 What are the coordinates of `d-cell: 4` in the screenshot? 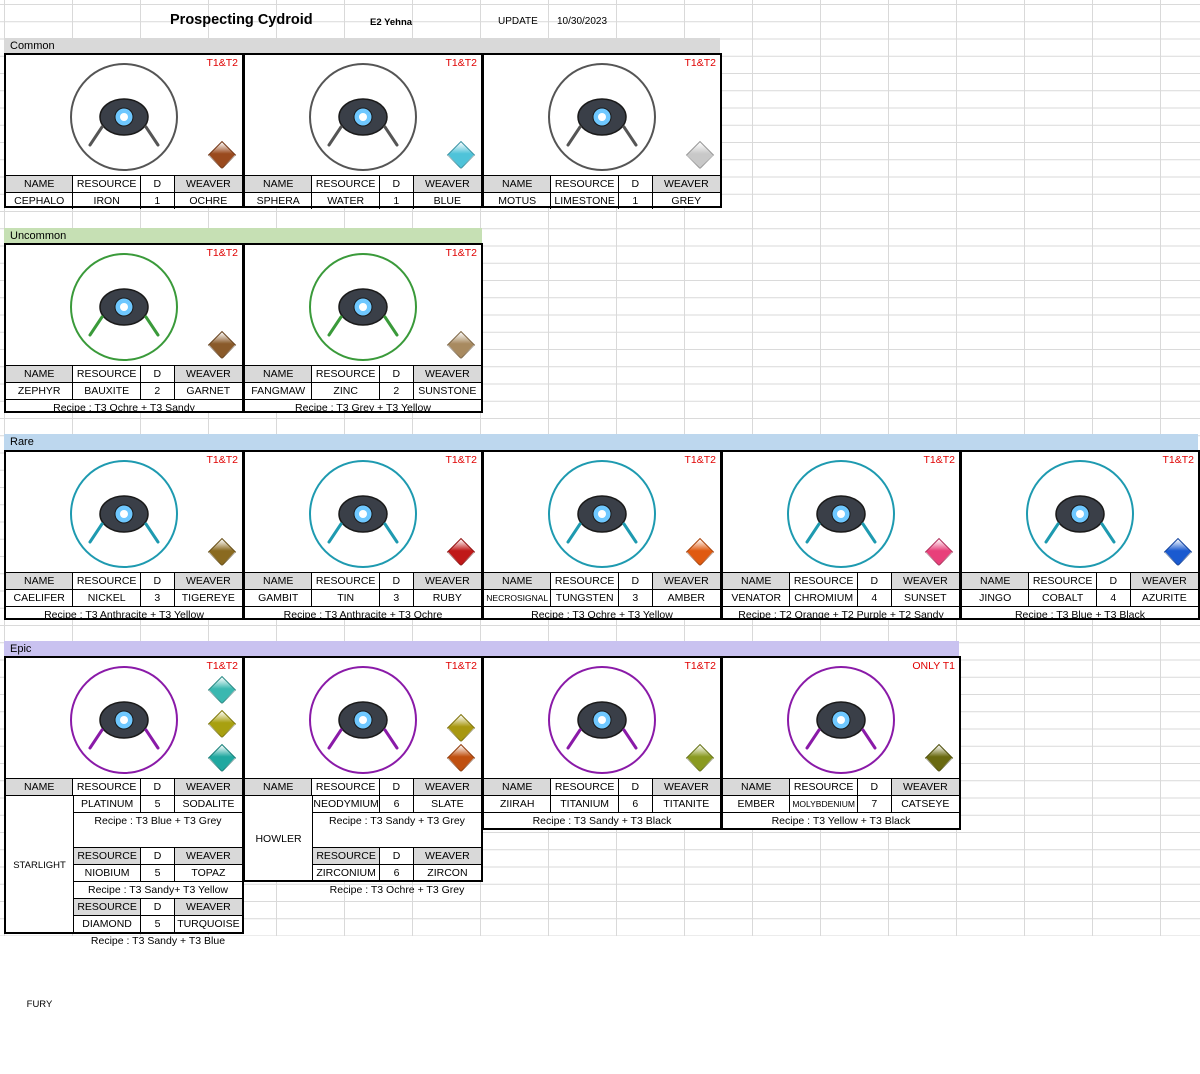 It's located at (874, 597).